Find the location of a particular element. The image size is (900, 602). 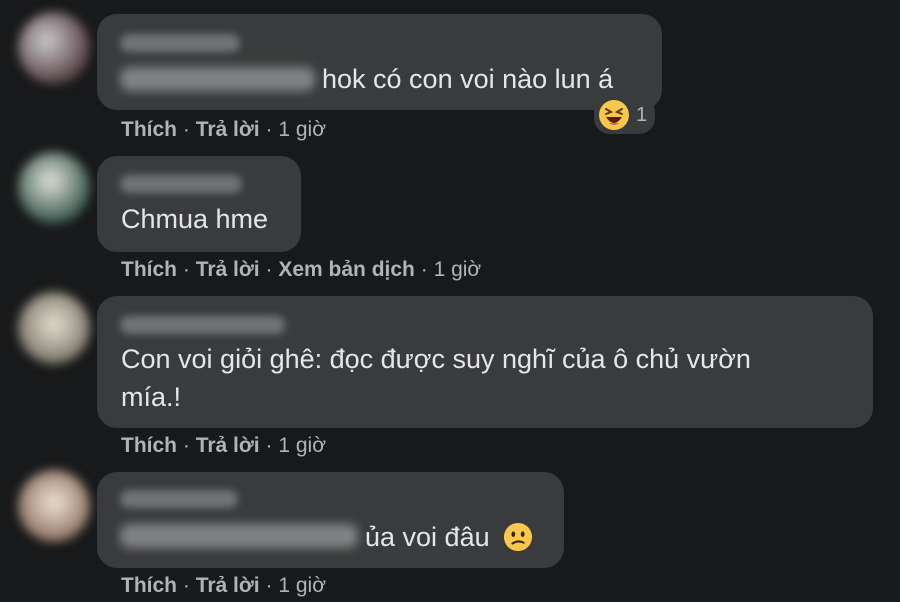

comment-text-body: ủa voi đâu is located at coordinates (427, 537).